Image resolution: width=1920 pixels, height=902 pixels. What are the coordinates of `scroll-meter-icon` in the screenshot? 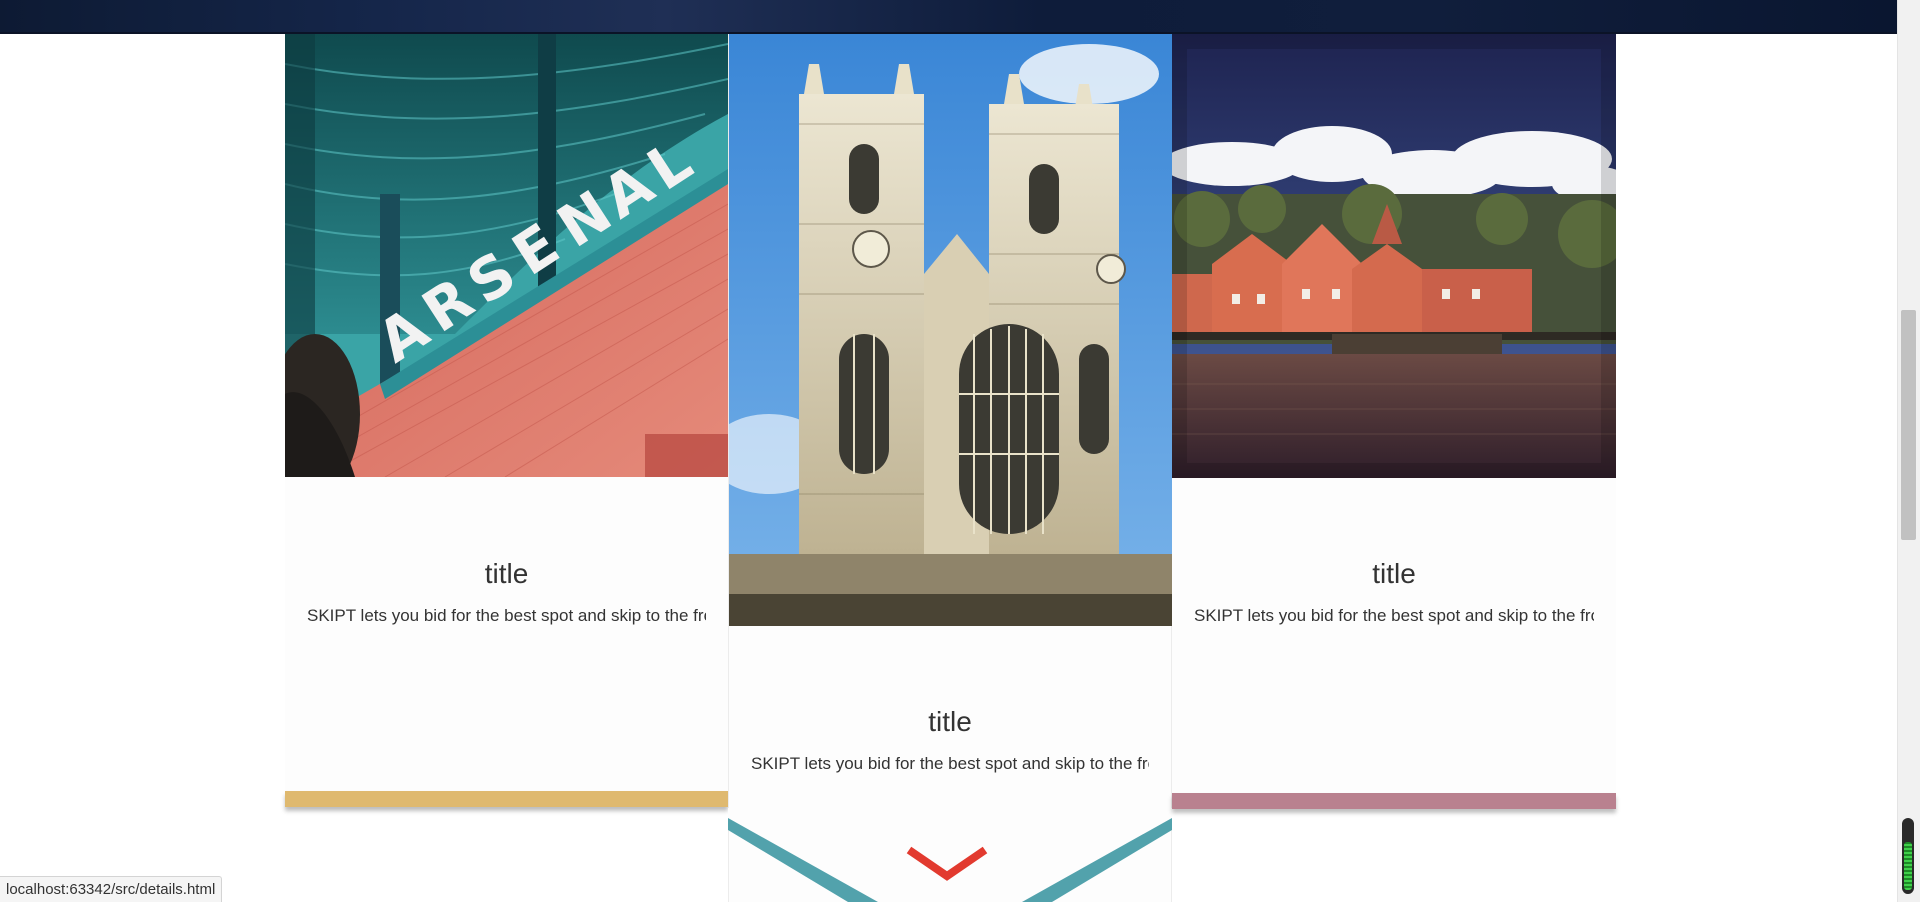 It's located at (1908, 856).